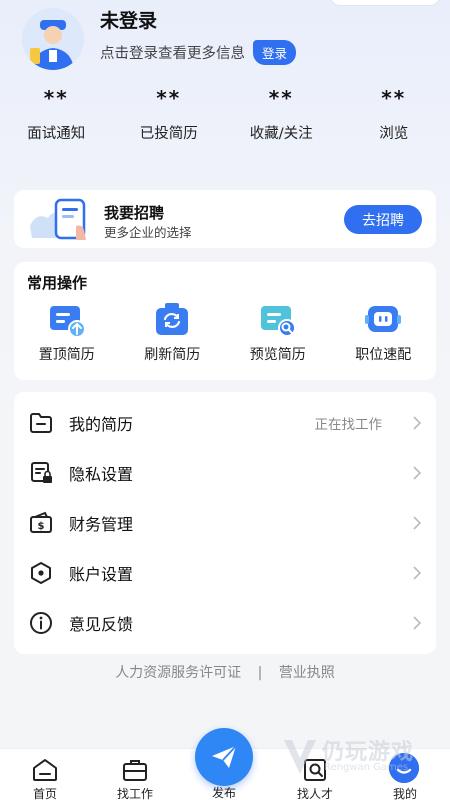 Image resolution: width=450 pixels, height=800 pixels. I want to click on profile-subline: 点击登录查看更多信息 登录, so click(198, 52).